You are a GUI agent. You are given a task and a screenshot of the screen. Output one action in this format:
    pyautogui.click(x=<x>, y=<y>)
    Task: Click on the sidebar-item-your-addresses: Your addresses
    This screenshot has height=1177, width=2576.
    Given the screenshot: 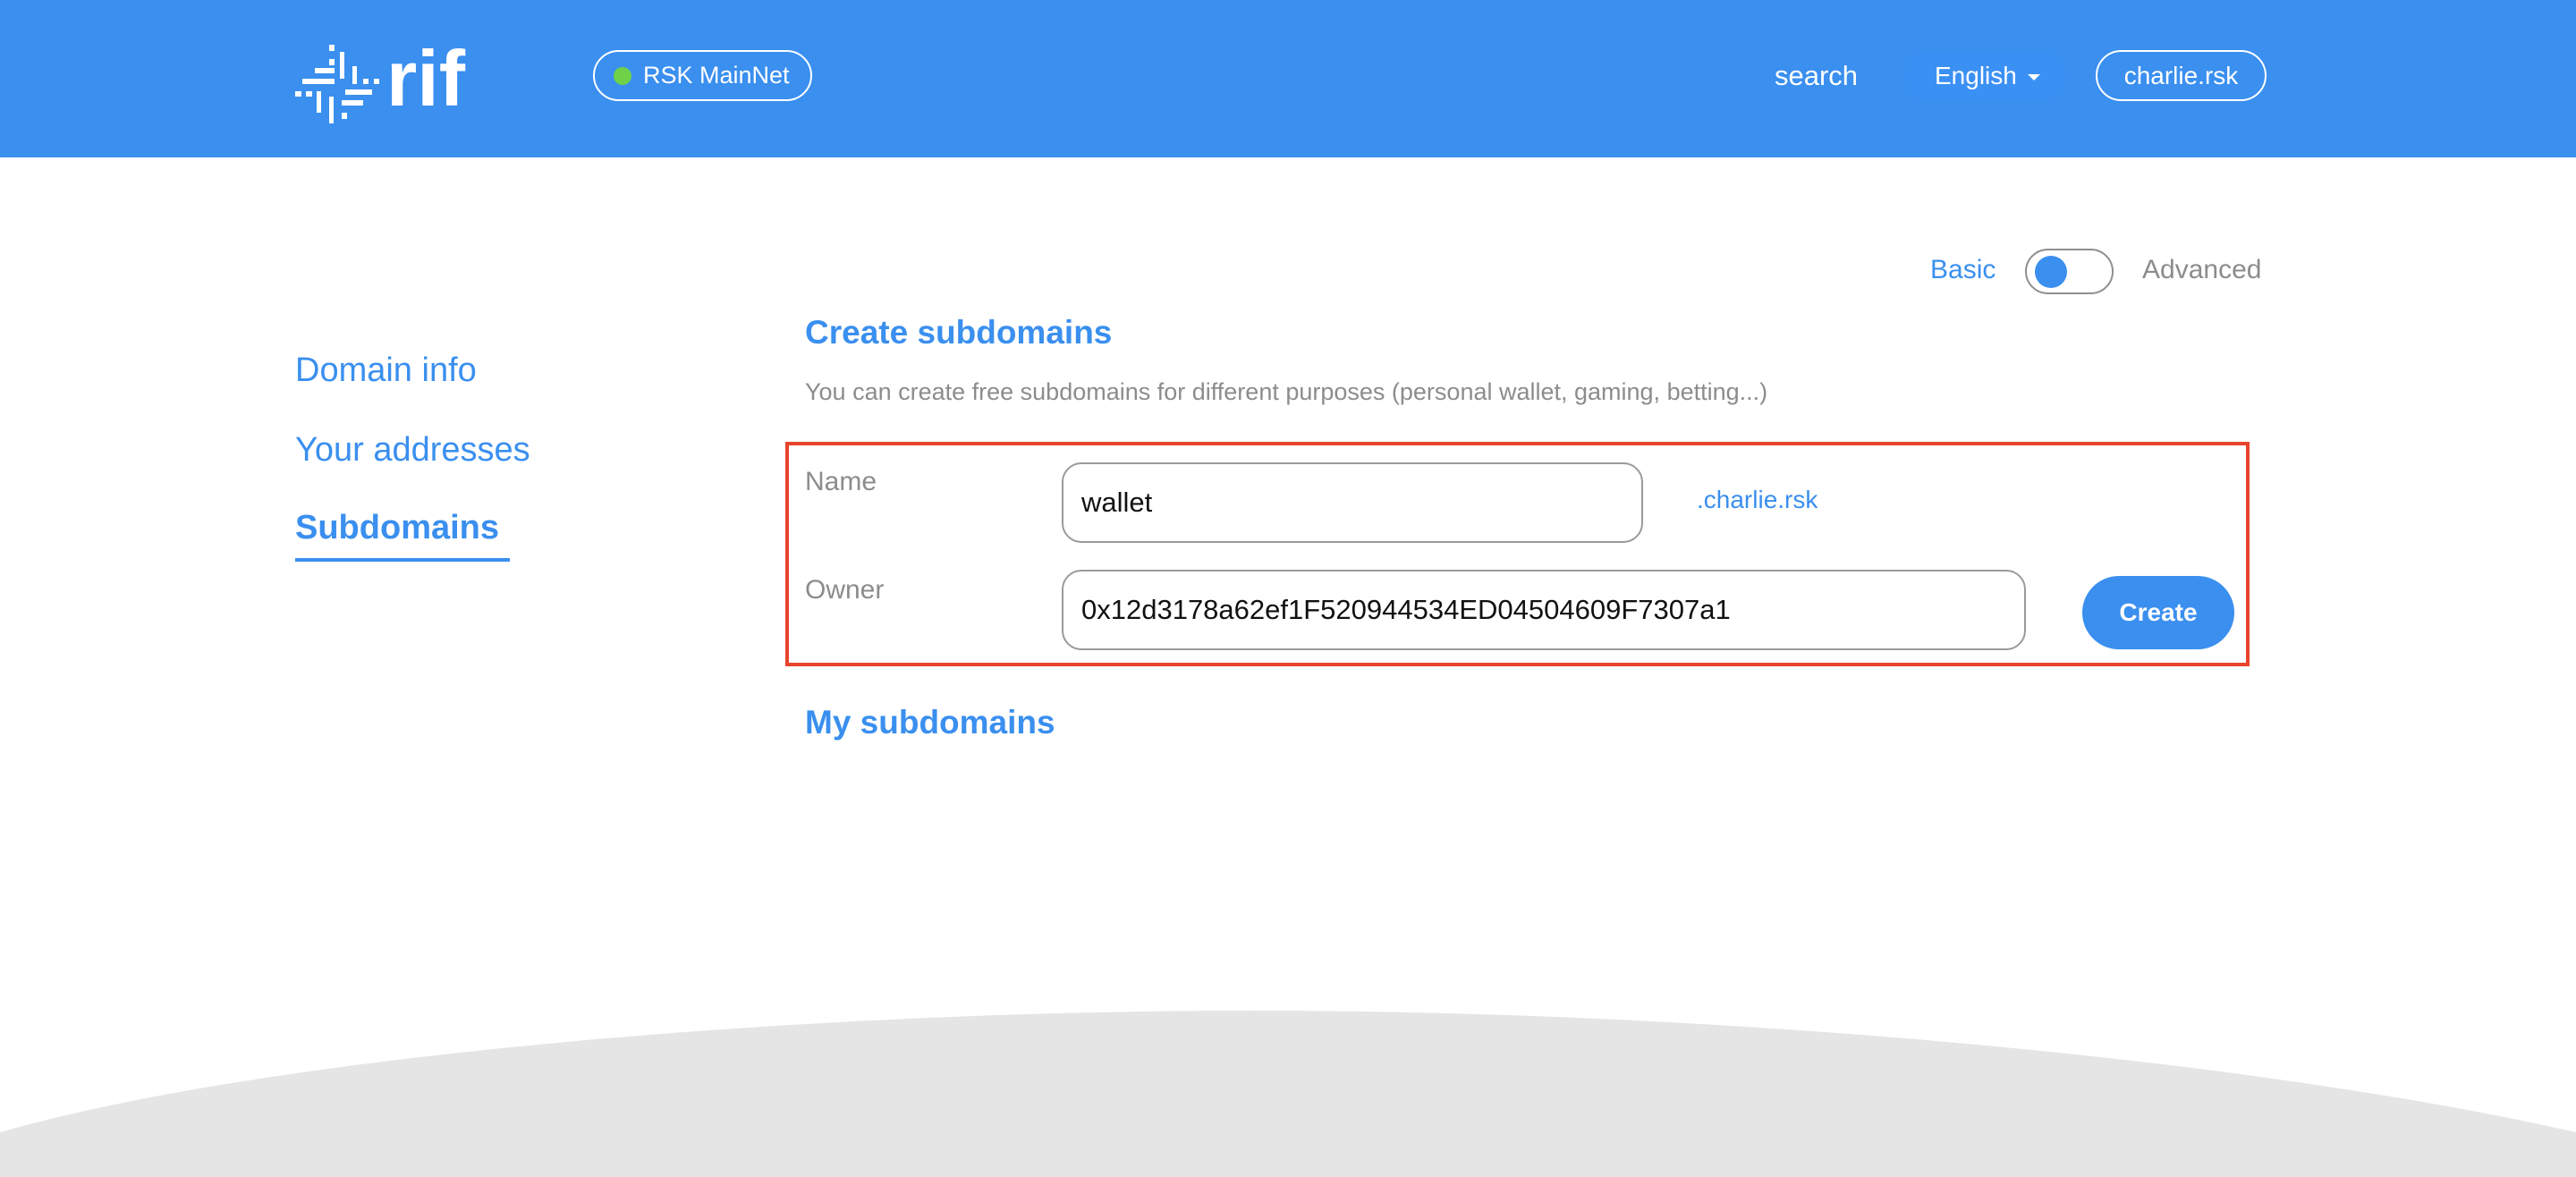 What is the action you would take?
    pyautogui.click(x=412, y=450)
    